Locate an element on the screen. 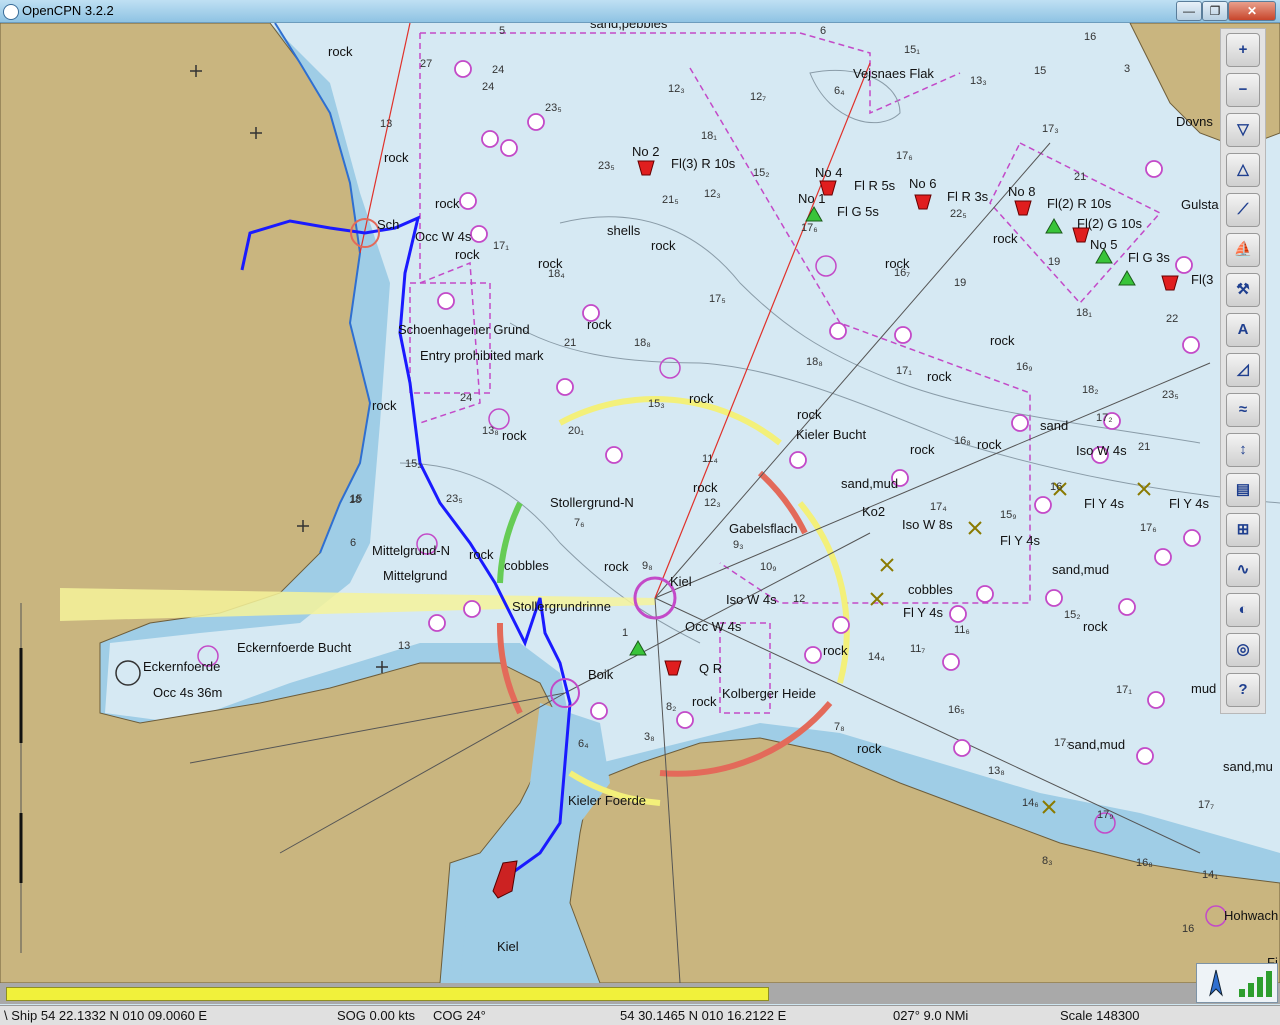 This screenshot has width=1280, height=1025. light-label: Iso W 4s is located at coordinates (751, 599).